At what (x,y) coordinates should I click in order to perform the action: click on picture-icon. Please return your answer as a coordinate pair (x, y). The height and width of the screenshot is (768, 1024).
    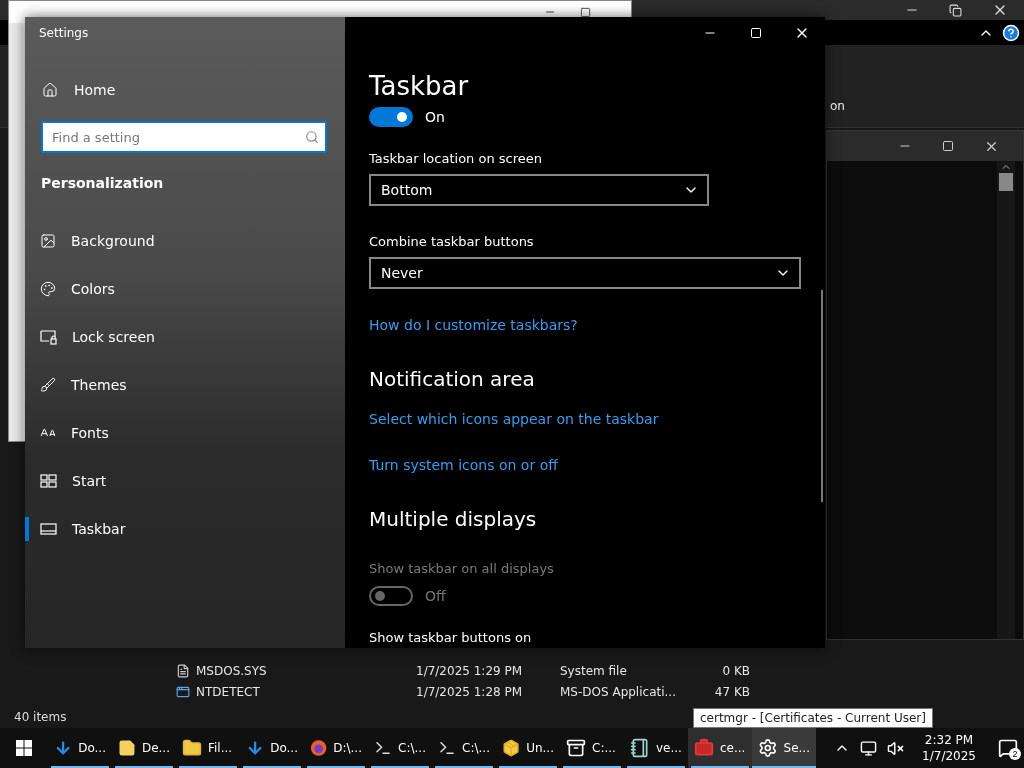
    Looking at the image, I should click on (48, 241).